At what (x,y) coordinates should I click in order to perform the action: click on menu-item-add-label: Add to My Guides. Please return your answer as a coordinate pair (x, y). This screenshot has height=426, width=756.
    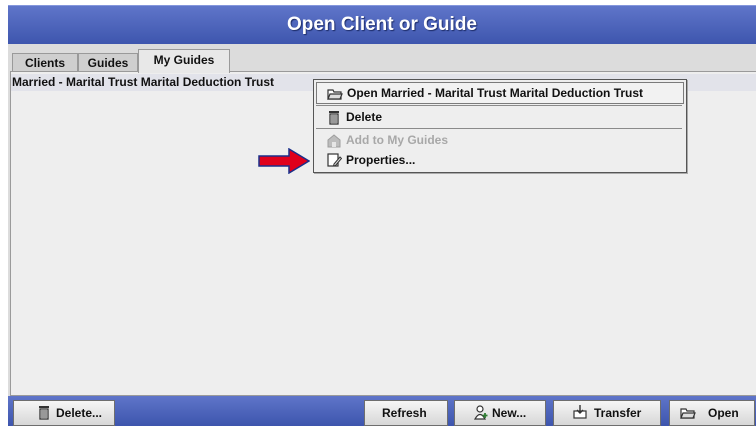
    Looking at the image, I should click on (397, 140).